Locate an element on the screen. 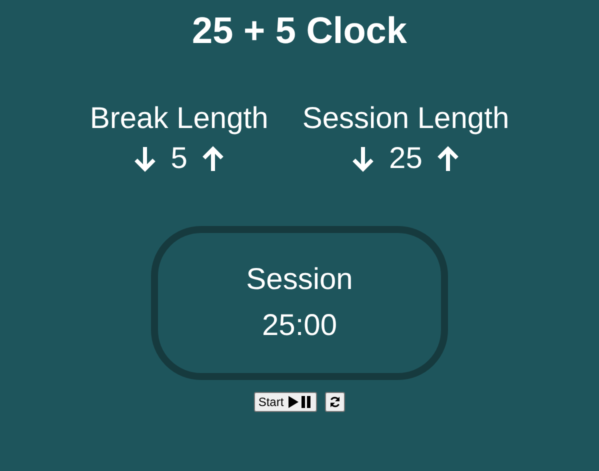 Image resolution: width=599 pixels, height=471 pixels. refresh-icon is located at coordinates (334, 402).